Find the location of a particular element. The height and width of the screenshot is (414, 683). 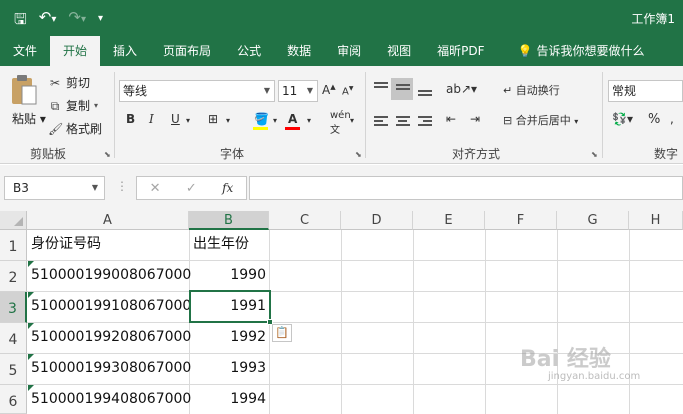

decrease-indent-icon: ⇤ is located at coordinates (451, 119).